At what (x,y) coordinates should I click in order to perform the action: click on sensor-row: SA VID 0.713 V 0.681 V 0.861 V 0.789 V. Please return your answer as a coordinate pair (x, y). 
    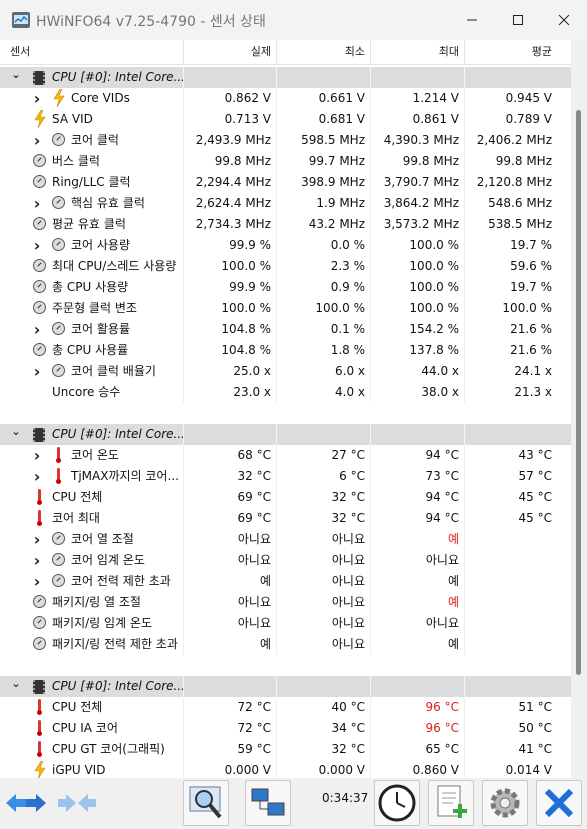
    Looking at the image, I should click on (285, 119).